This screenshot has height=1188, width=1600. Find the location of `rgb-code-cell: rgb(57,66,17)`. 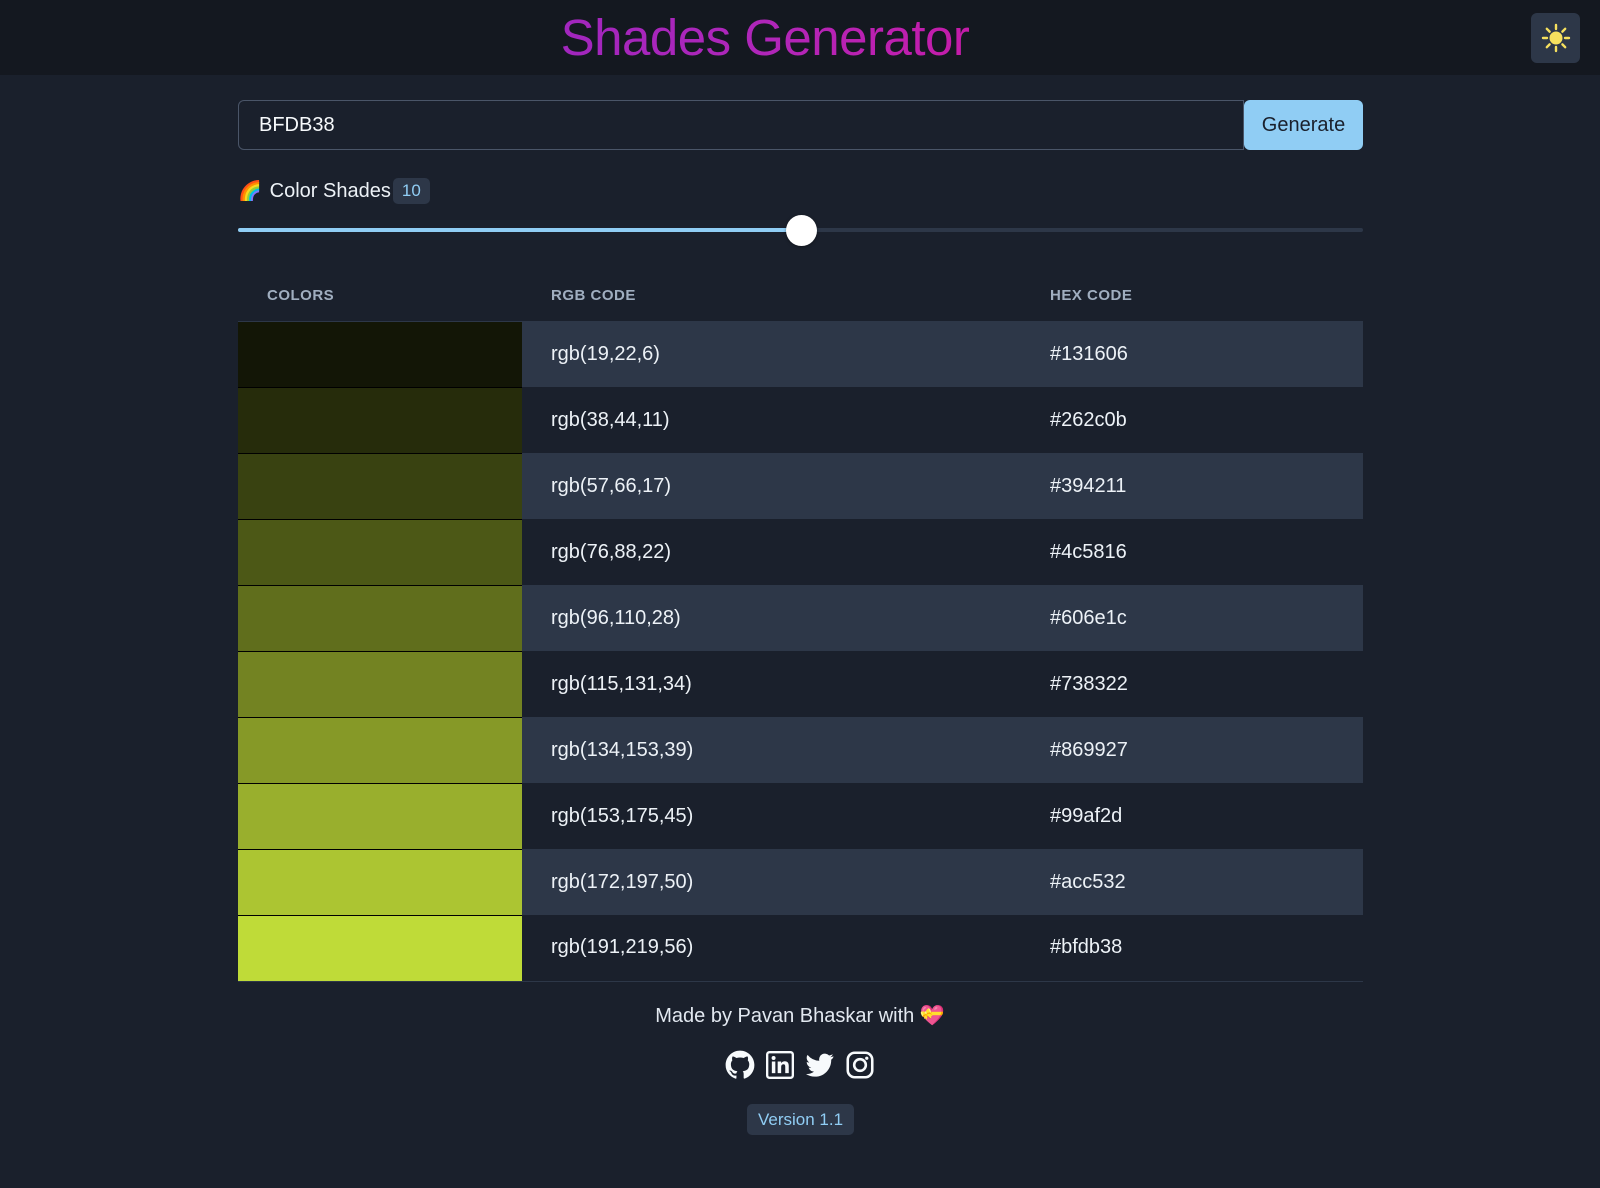

rgb-code-cell: rgb(57,66,17) is located at coordinates (771, 486).